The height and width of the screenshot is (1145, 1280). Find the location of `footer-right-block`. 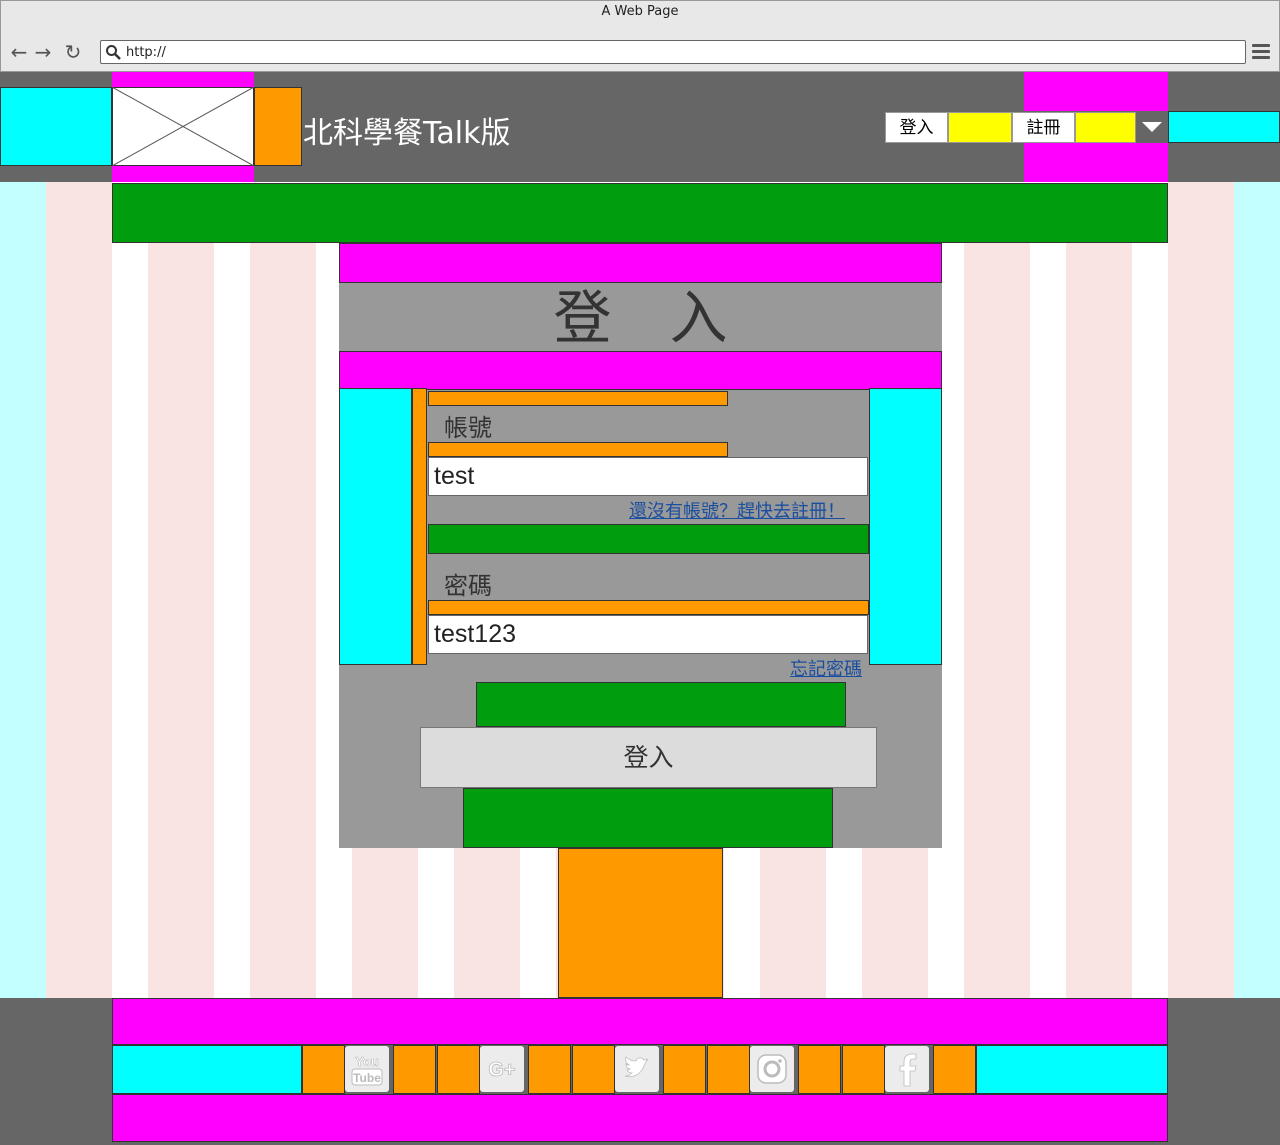

footer-right-block is located at coordinates (1072, 1069).